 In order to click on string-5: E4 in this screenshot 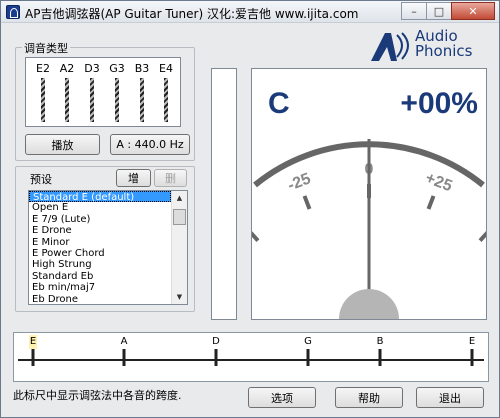, I will do `click(166, 92)`.